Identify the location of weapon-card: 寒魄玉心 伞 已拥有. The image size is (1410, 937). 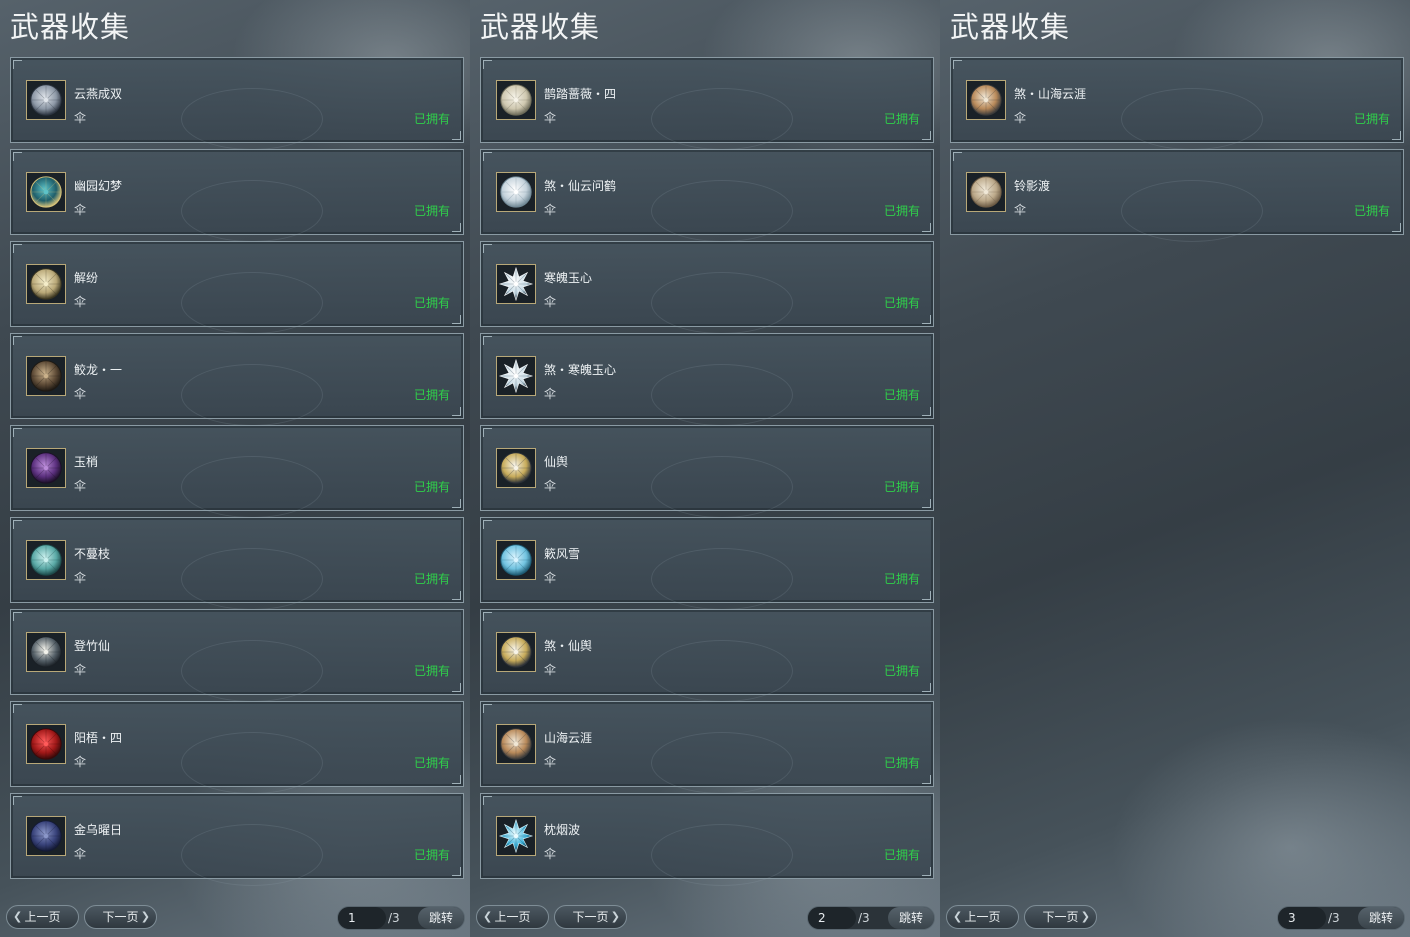
(707, 287).